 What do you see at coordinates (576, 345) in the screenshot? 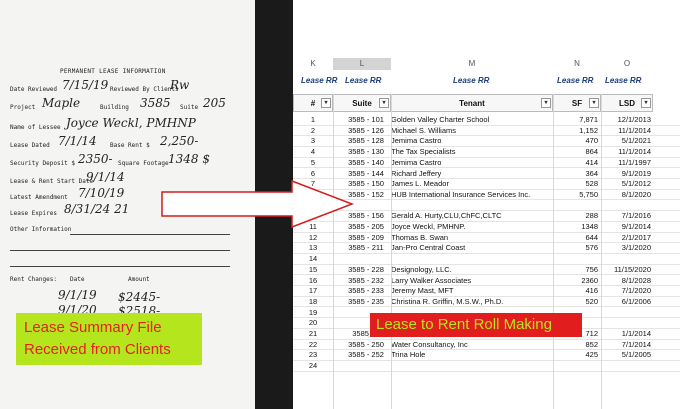
I see `cell-sf: 852` at bounding box center [576, 345].